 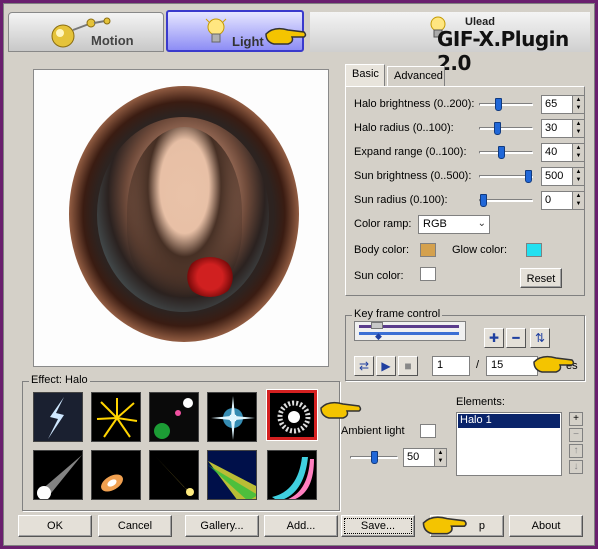 I want to click on glow-color-label: Glow color:, so click(x=480, y=250).